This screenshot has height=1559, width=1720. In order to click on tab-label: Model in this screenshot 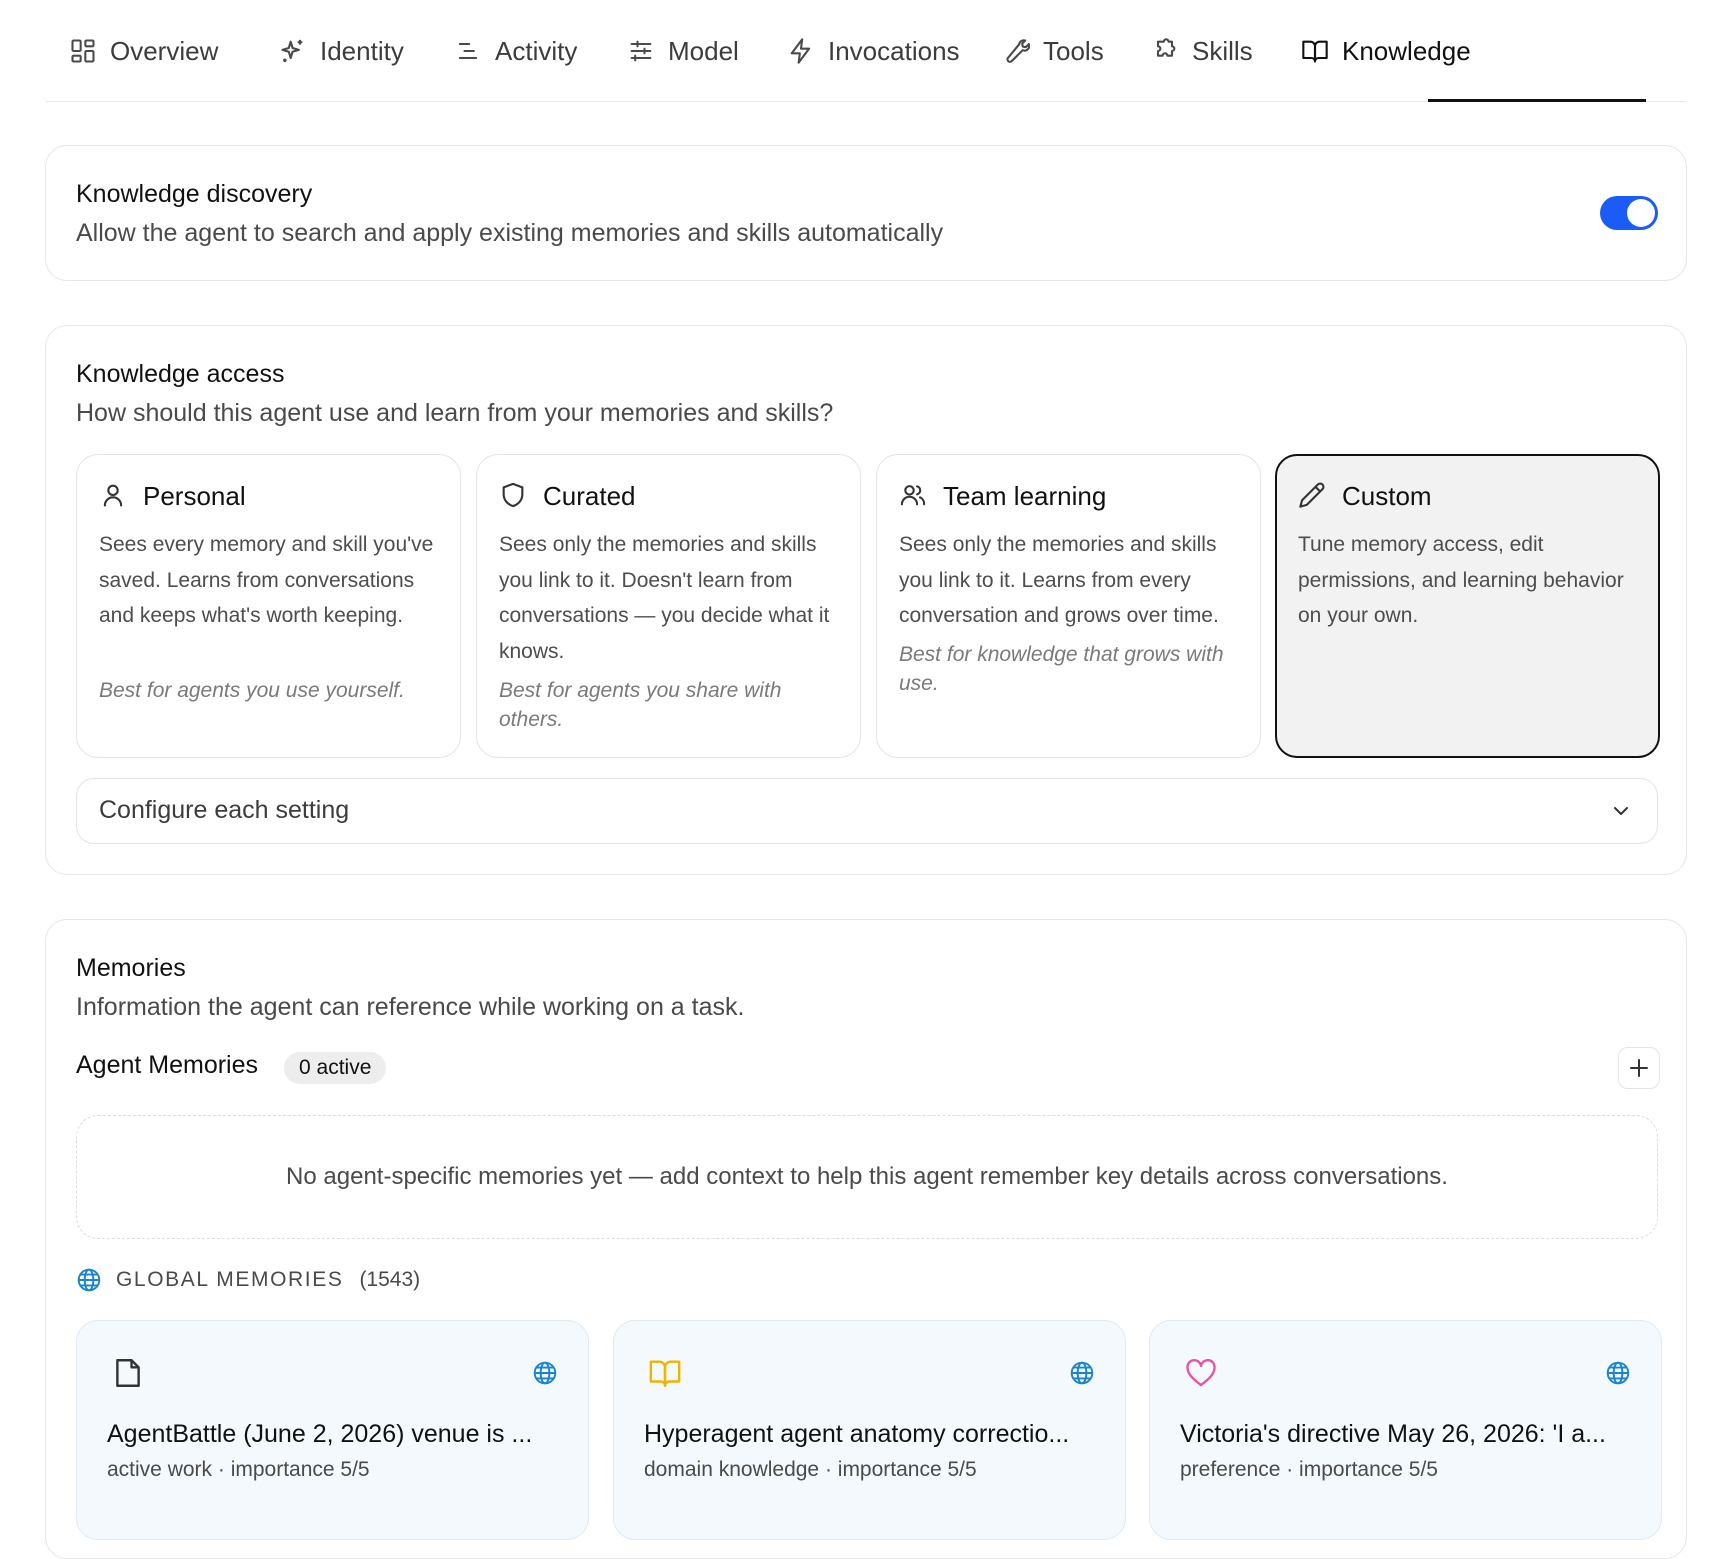, I will do `click(703, 50)`.